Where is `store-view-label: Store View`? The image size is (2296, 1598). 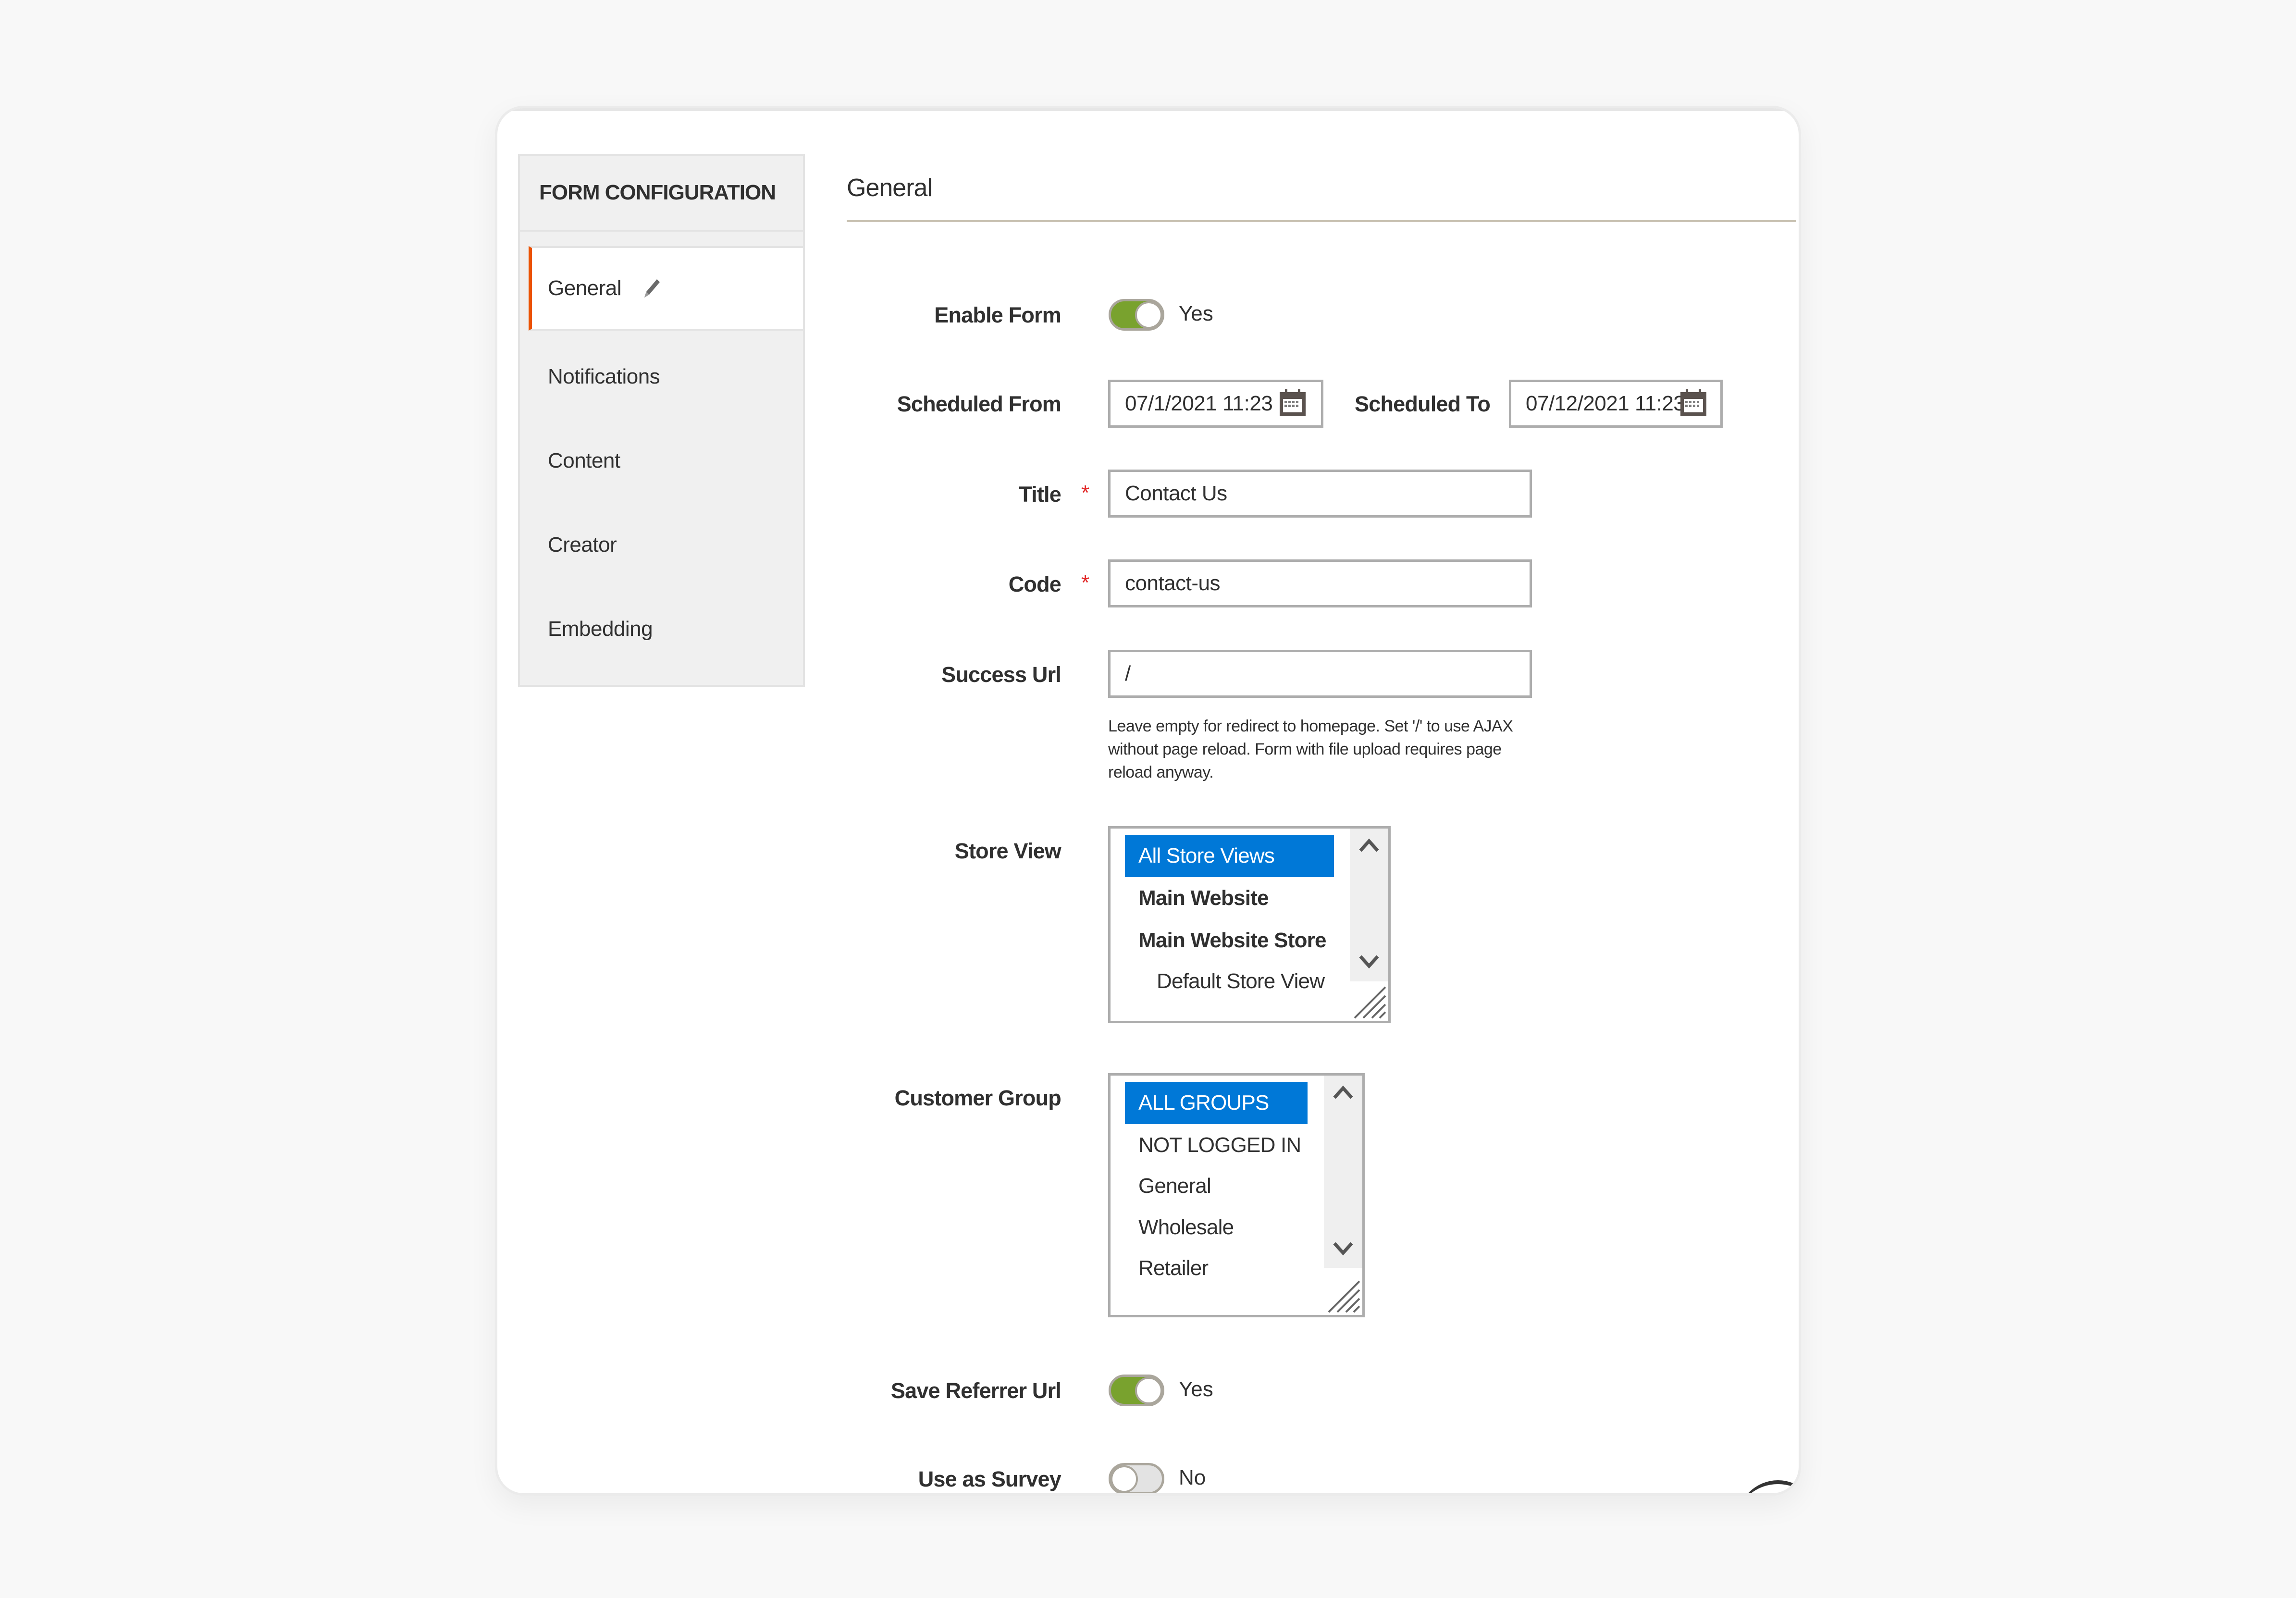
store-view-label: Store View is located at coordinates (1008, 851).